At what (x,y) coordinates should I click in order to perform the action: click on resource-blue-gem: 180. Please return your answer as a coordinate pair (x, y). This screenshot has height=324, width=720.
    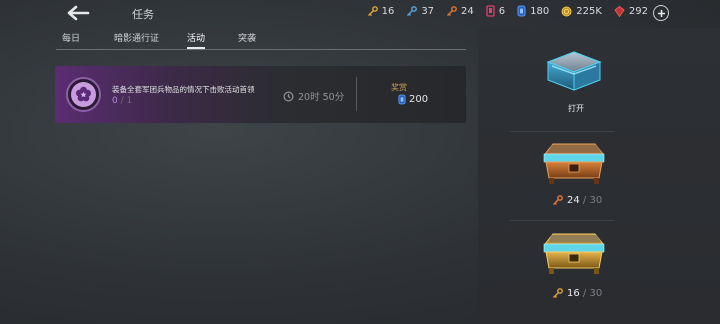
    Looking at the image, I should click on (533, 11).